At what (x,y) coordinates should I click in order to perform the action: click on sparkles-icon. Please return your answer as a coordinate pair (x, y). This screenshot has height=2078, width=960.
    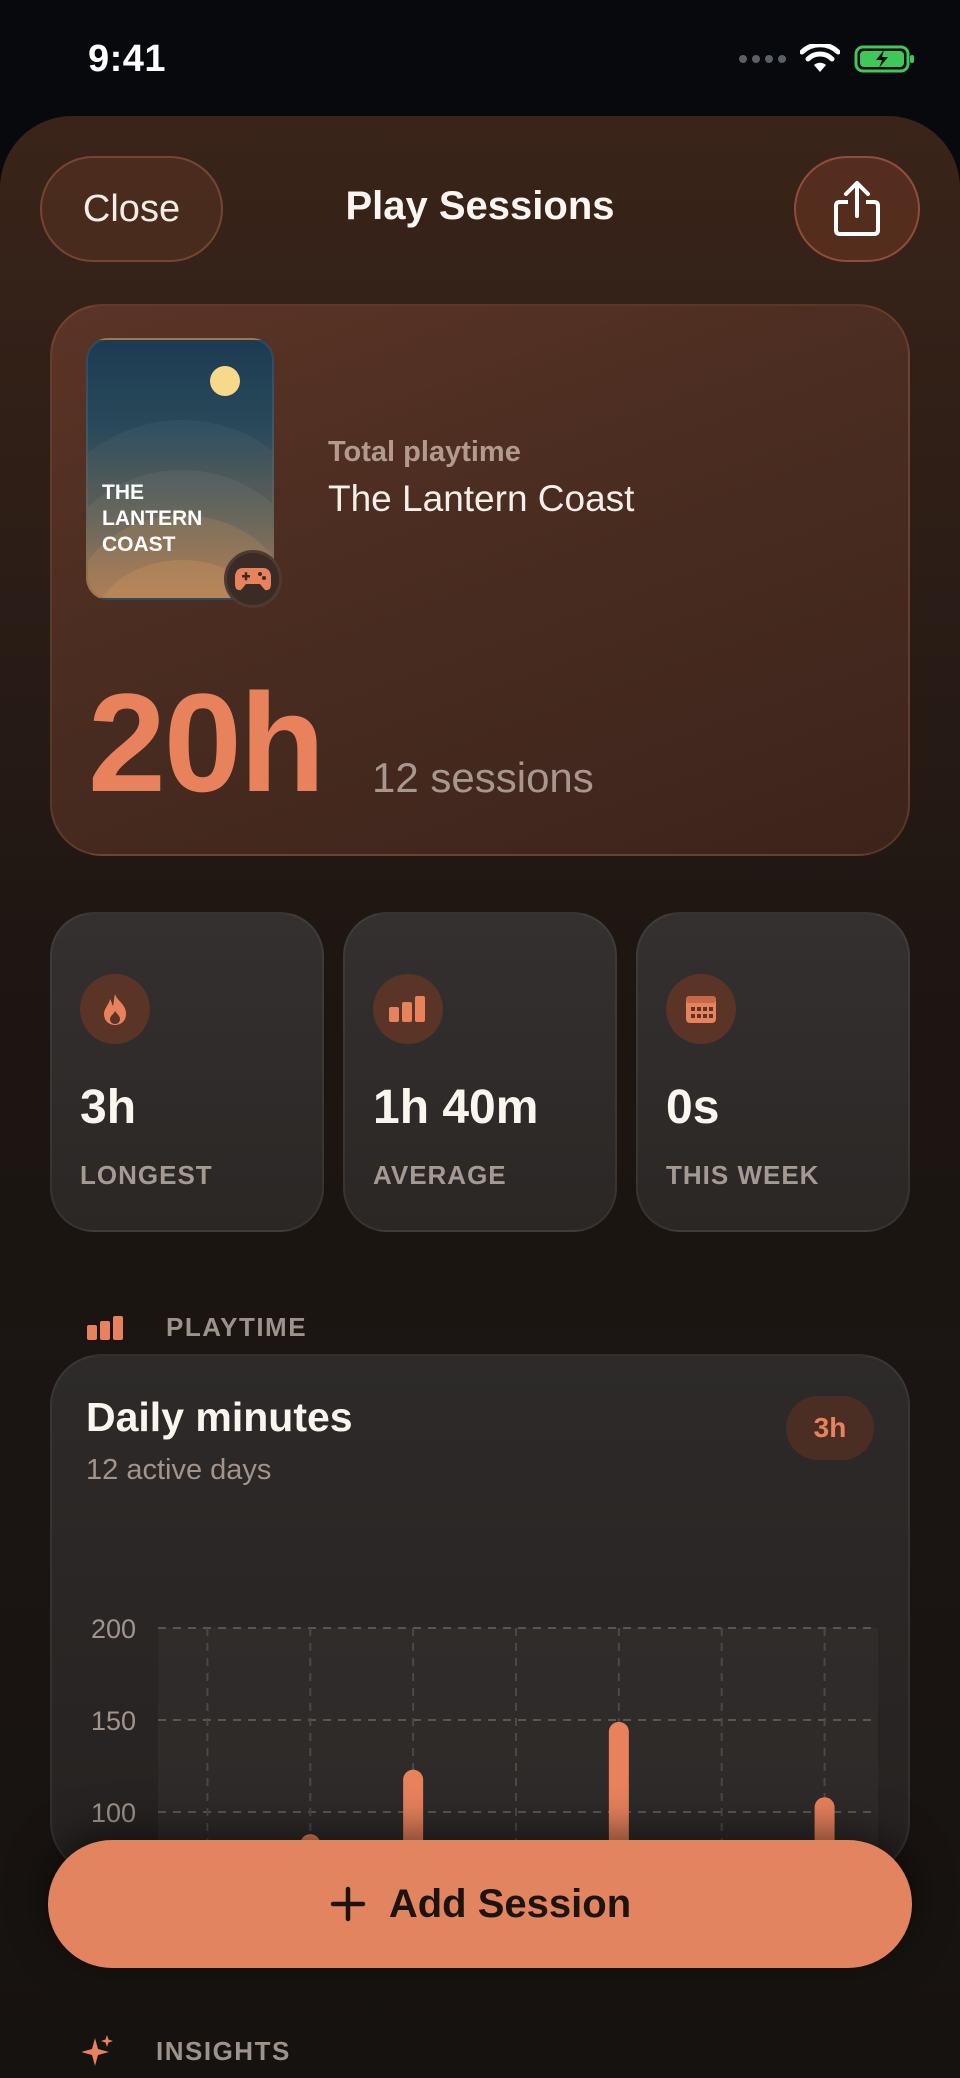
    Looking at the image, I should click on (97, 2050).